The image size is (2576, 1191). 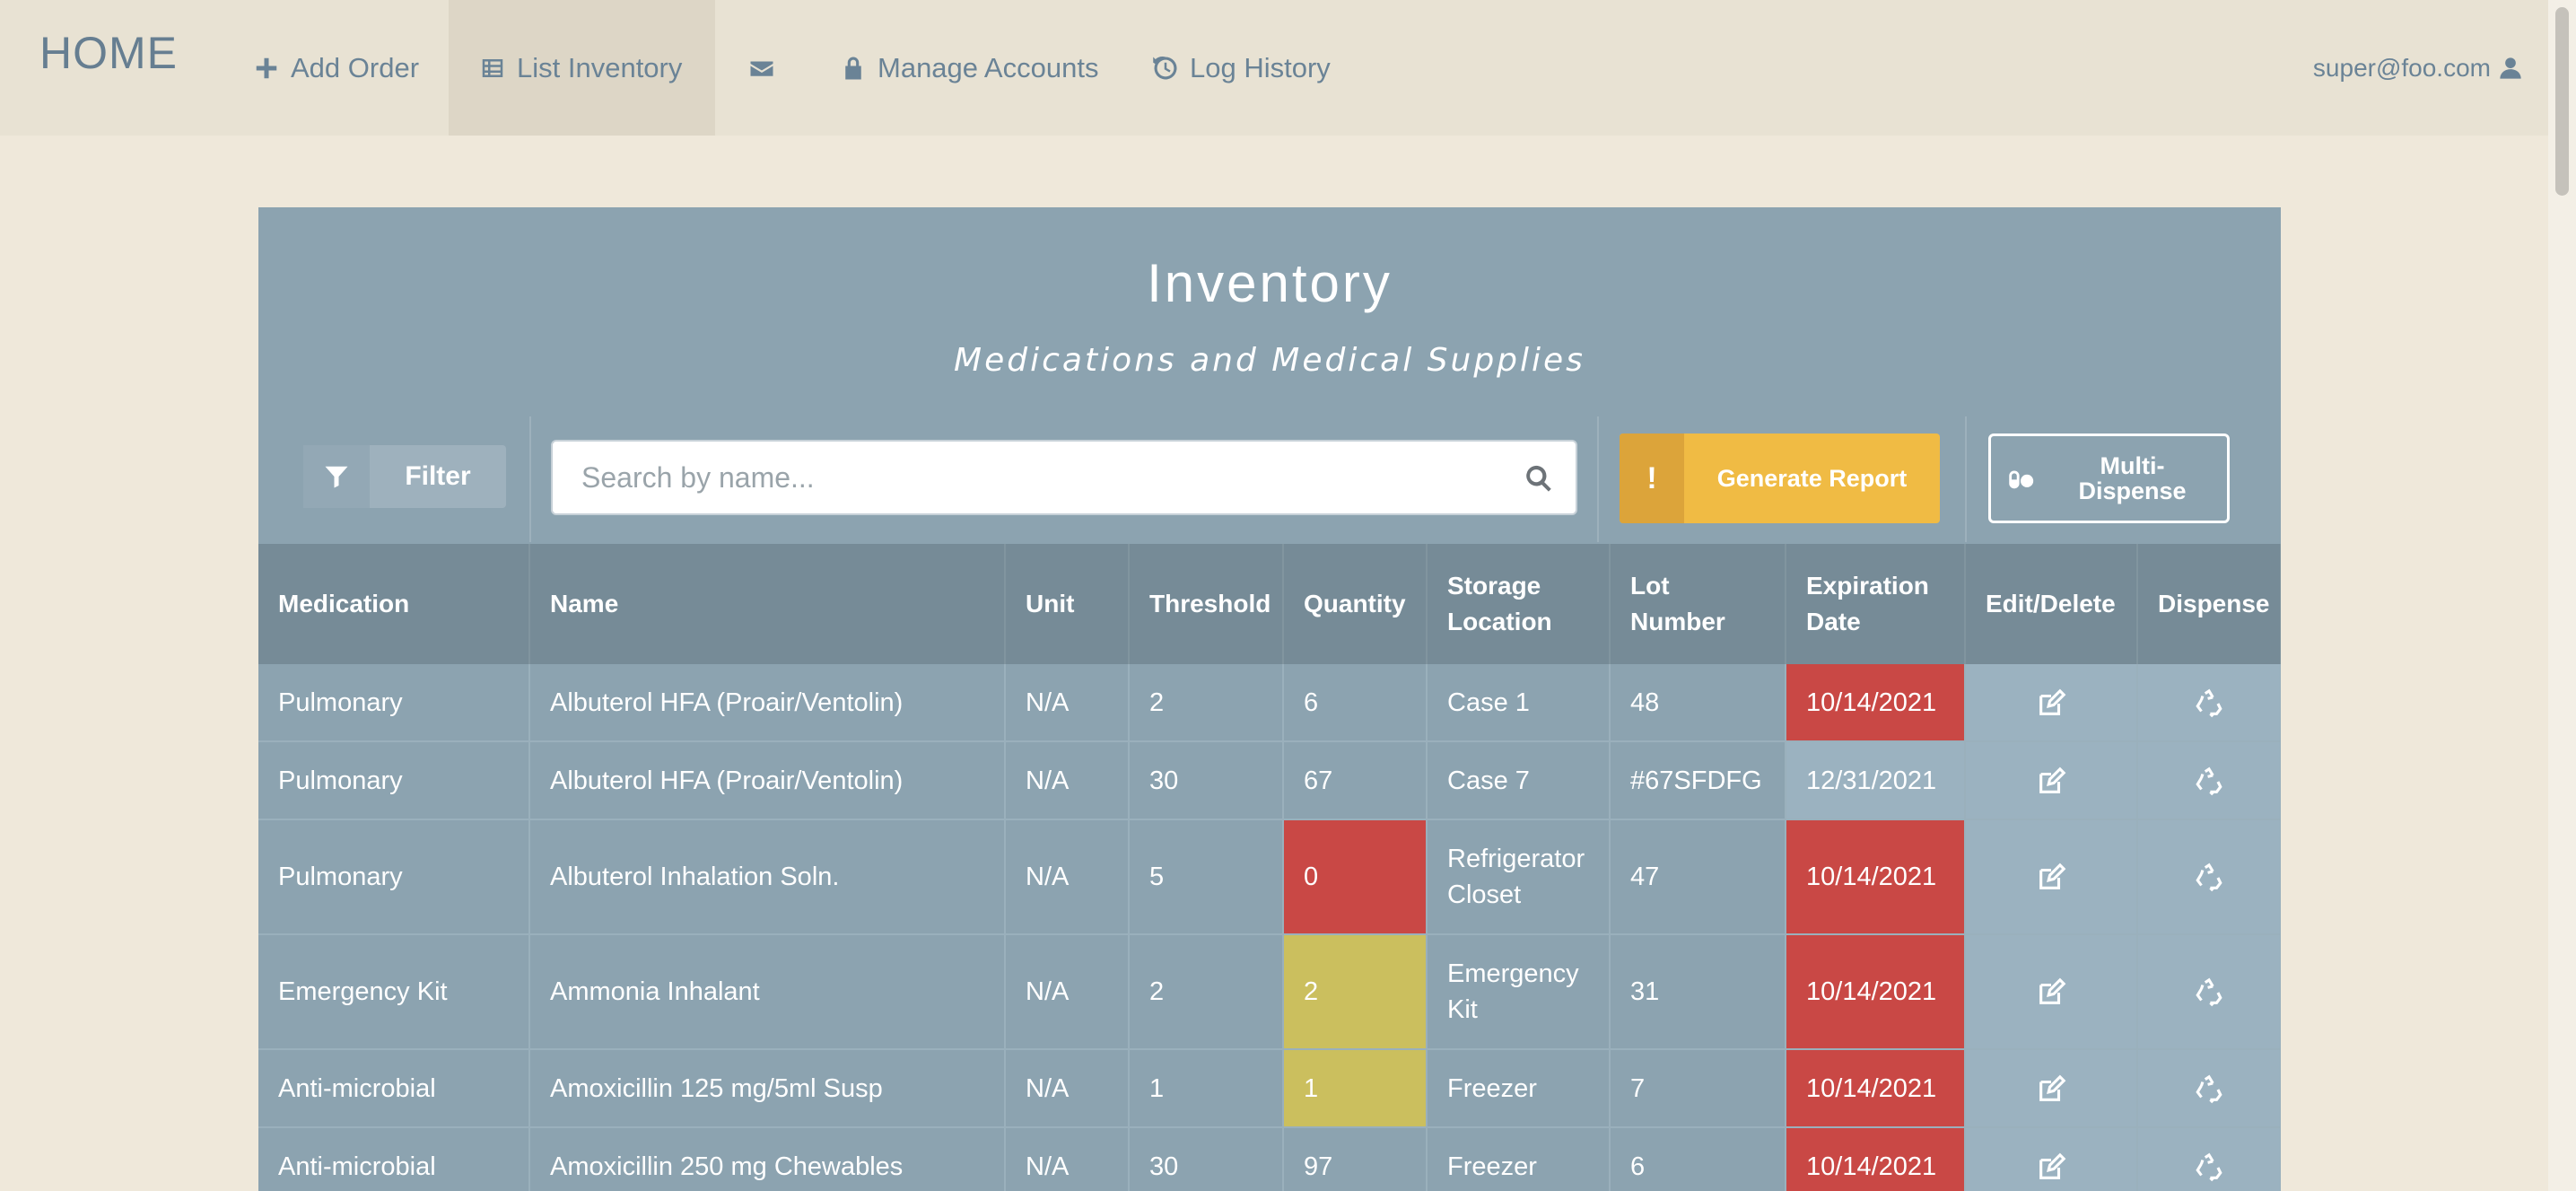 What do you see at coordinates (853, 68) in the screenshot?
I see `lock-icon` at bounding box center [853, 68].